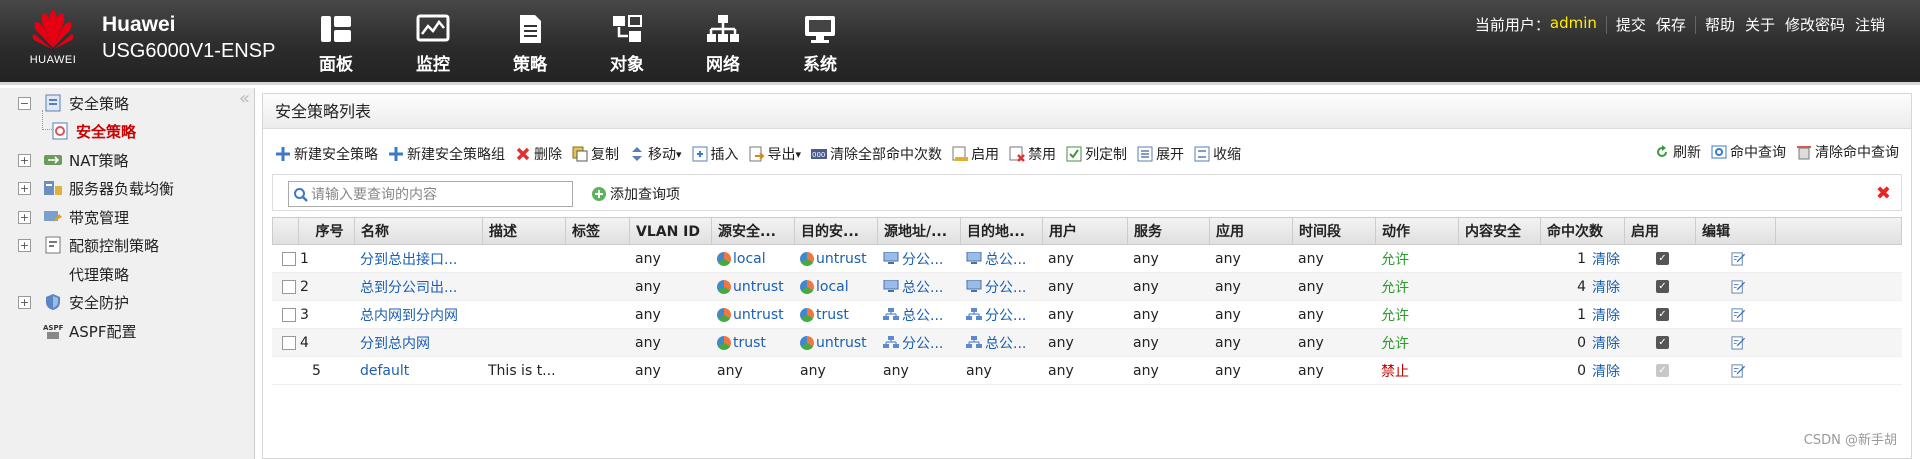 The image size is (1920, 459). What do you see at coordinates (88, 245) in the screenshot?
I see `sidebar-item-quota: + 配额控制策略` at bounding box center [88, 245].